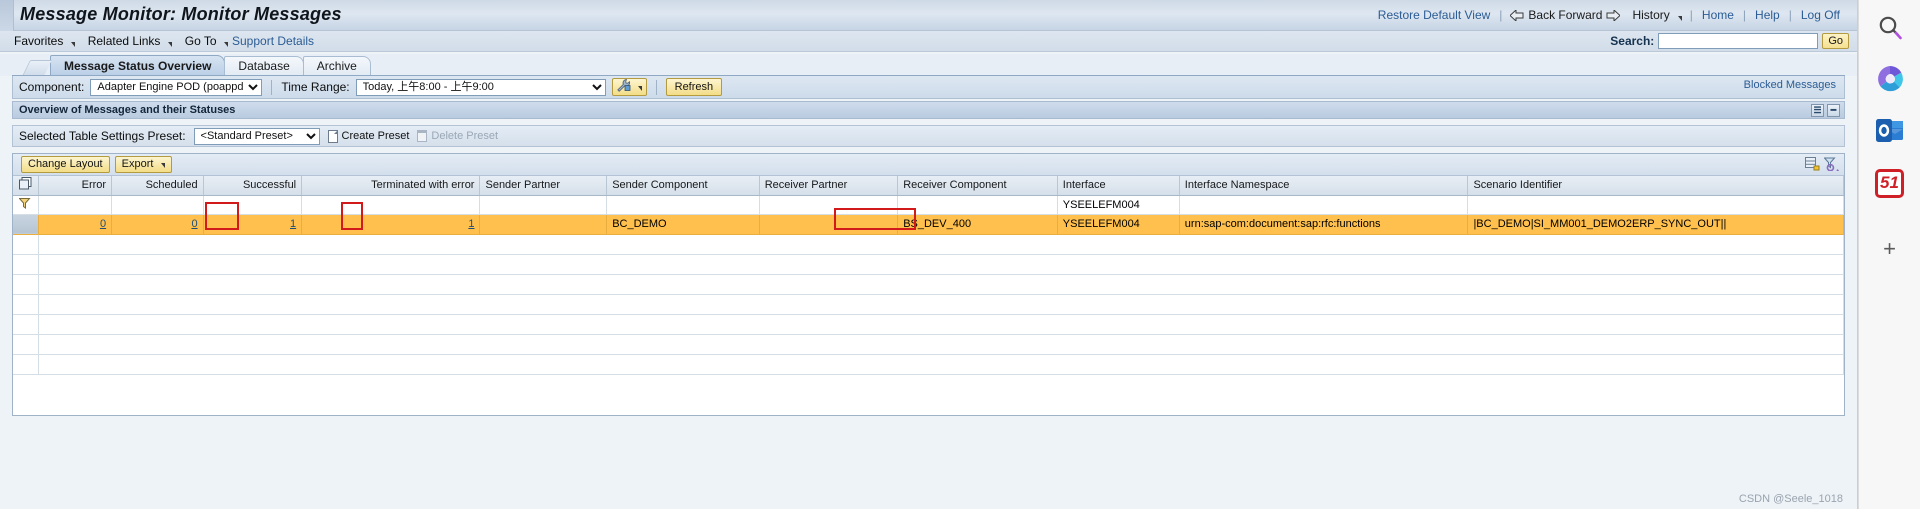 Image resolution: width=1920 pixels, height=509 pixels. What do you see at coordinates (1324, 186) in the screenshot?
I see `column-header-interface-namespace: Interface Namespace` at bounding box center [1324, 186].